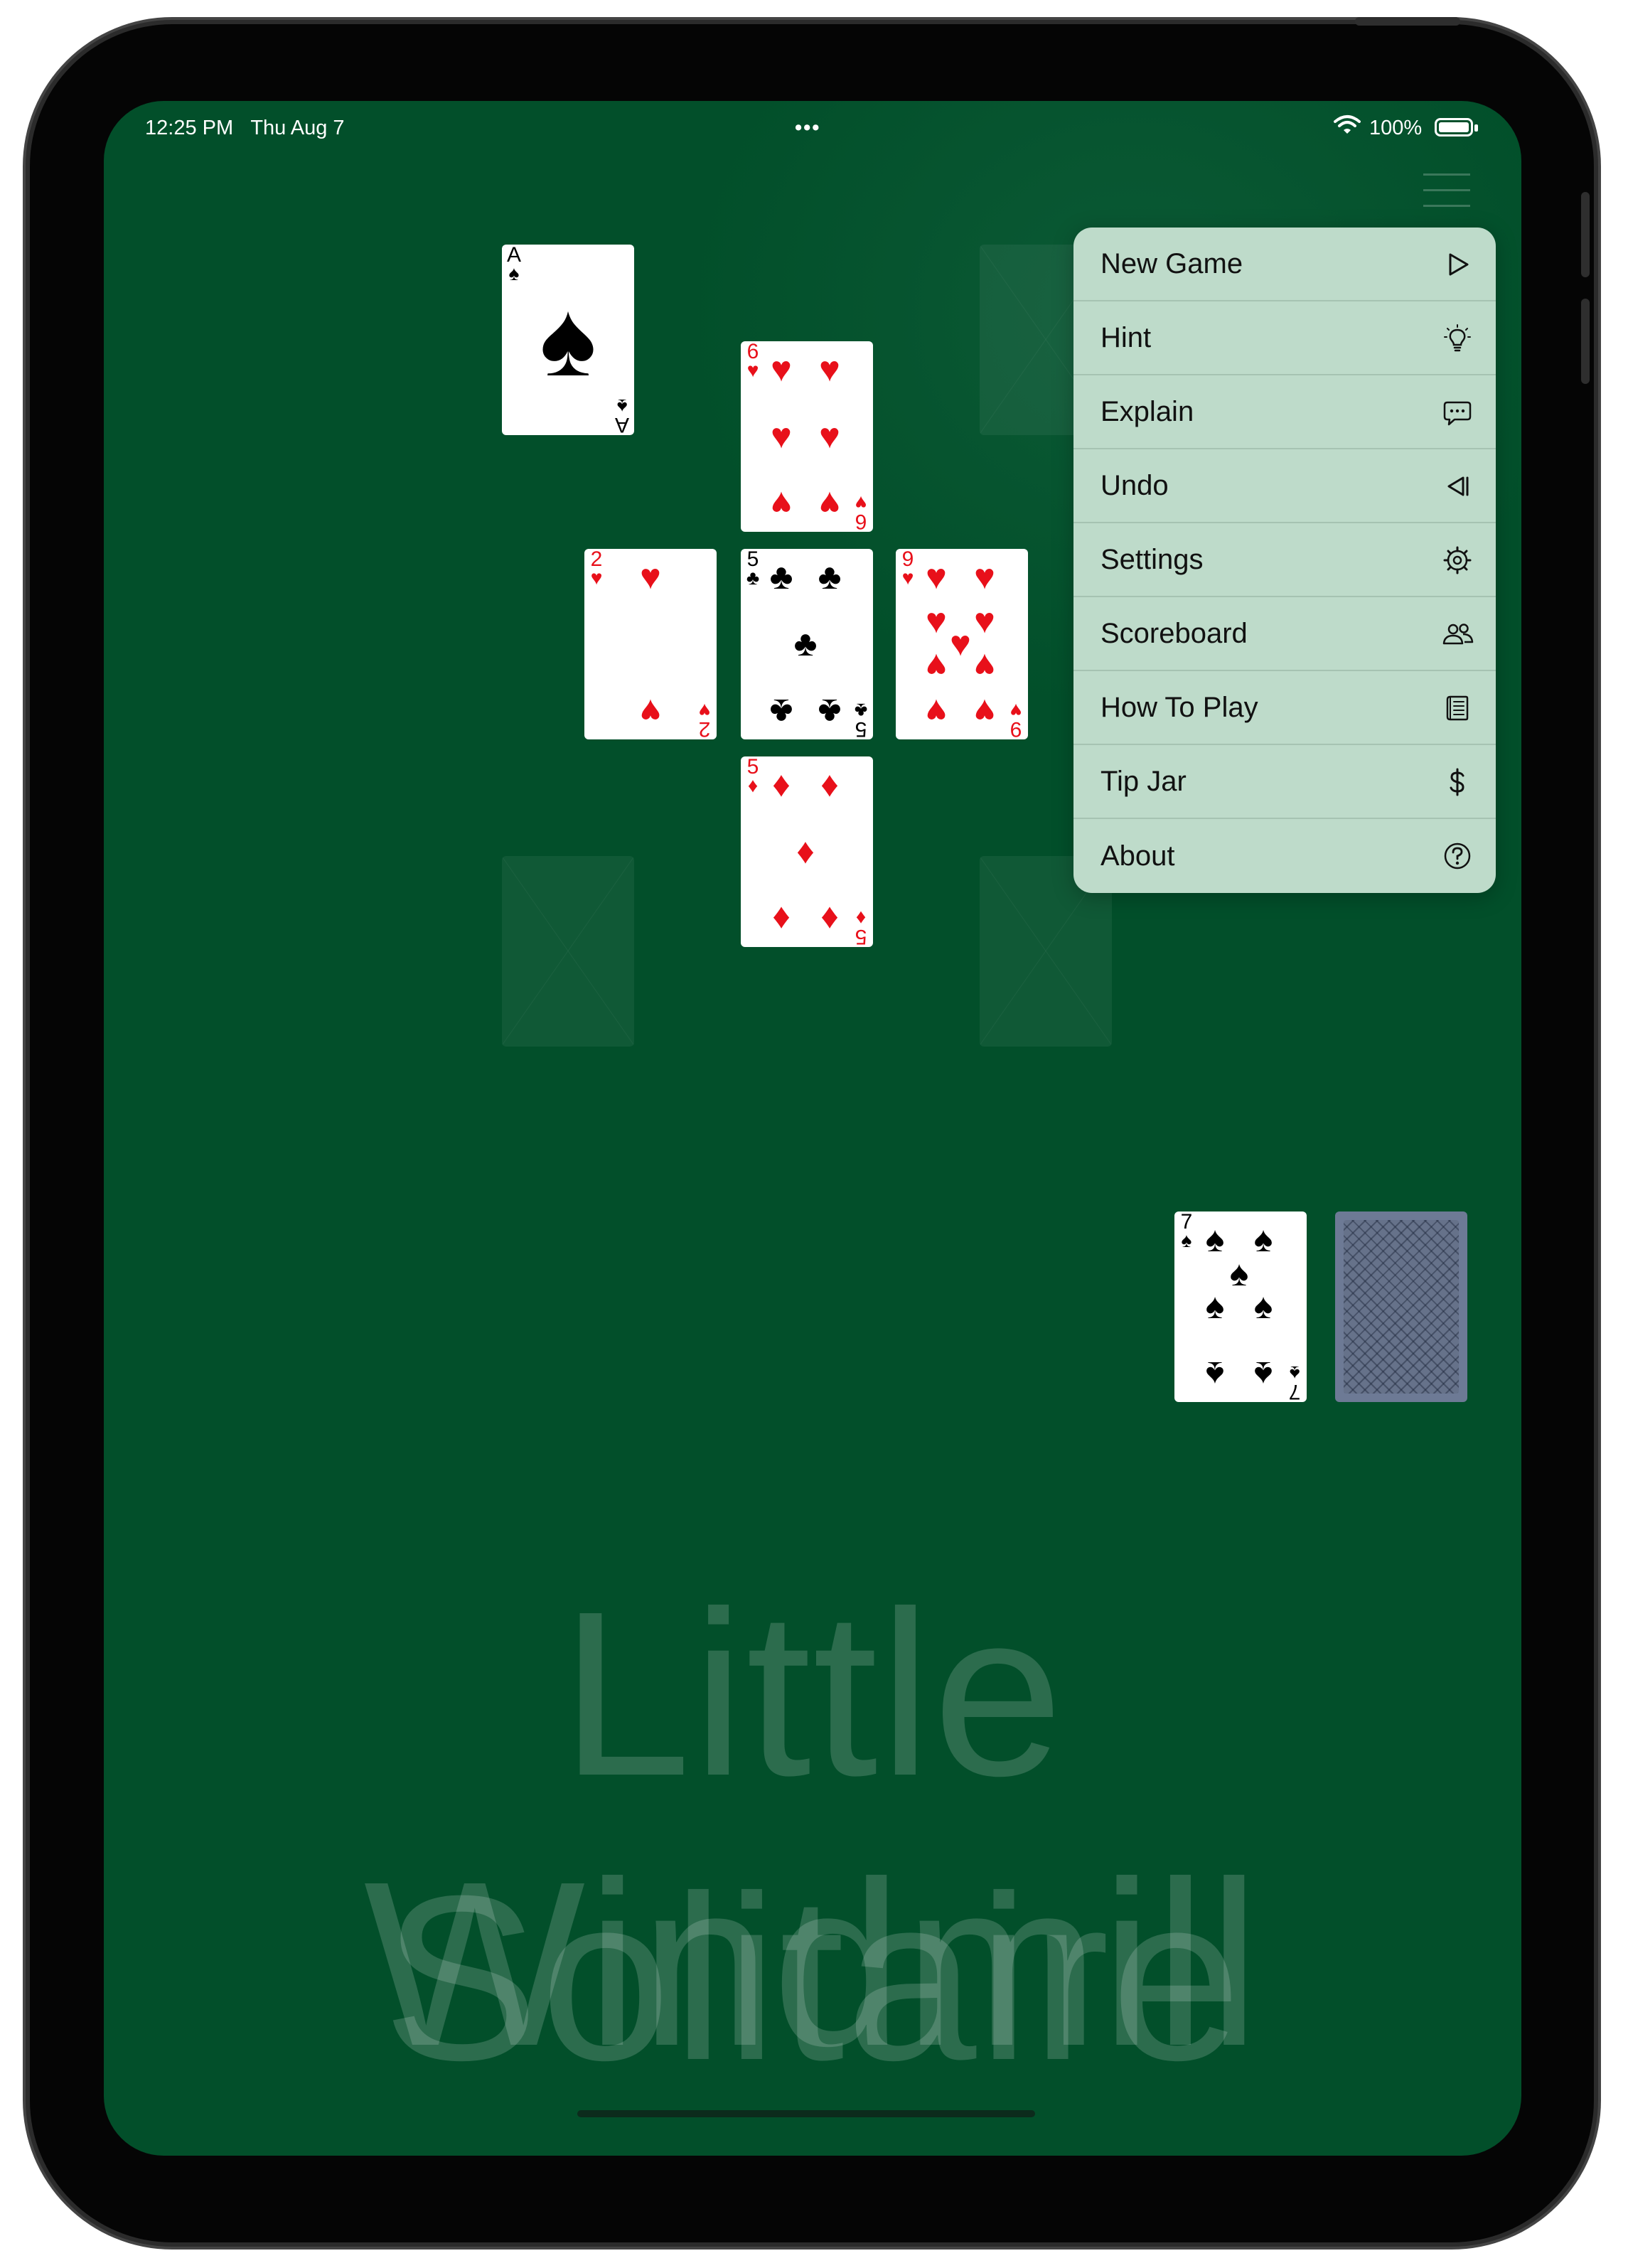 The width and height of the screenshot is (1628, 2268). Describe the element at coordinates (807, 645) in the screenshot. I see `card-five-of-clubs: 5 ♣ ♣ ♣ ♣ ♣ ♣ 5 ♣` at that location.